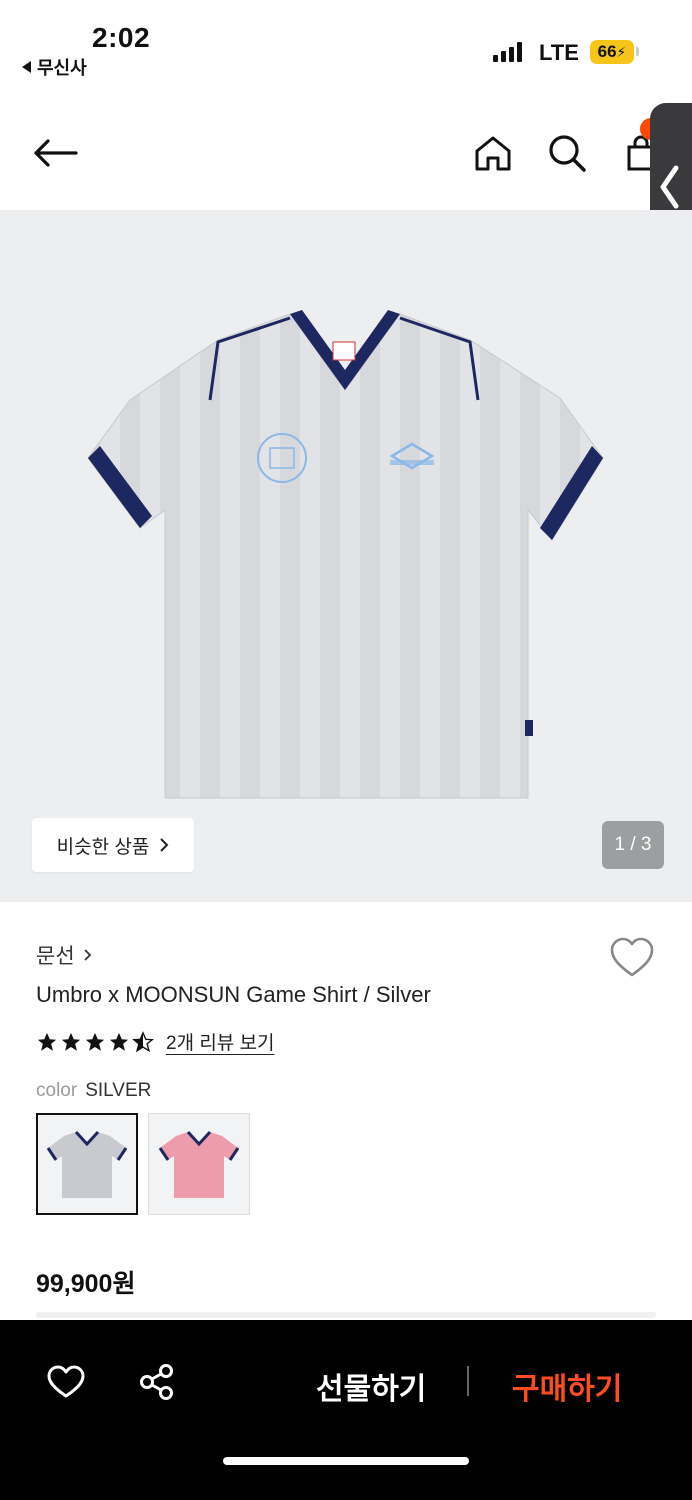  I want to click on star-rating, so click(95, 1041).